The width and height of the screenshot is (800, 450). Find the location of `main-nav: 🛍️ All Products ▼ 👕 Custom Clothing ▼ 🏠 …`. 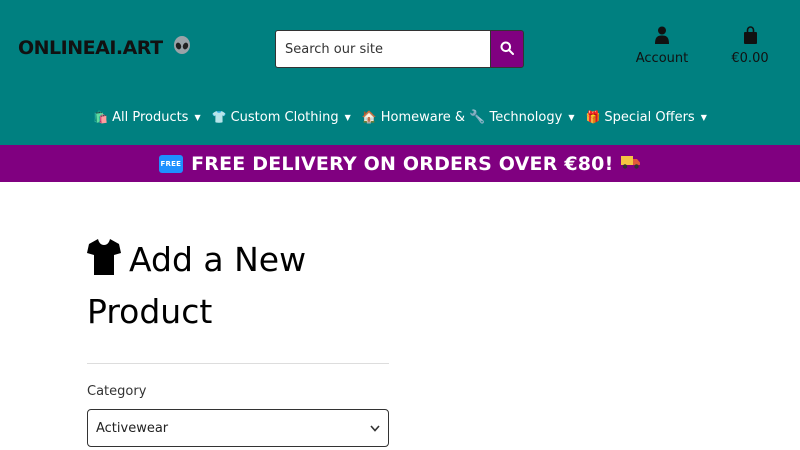

main-nav: 🛍️ All Products ▼ 👕 Custom Clothing ▼ 🏠 … is located at coordinates (400, 117).